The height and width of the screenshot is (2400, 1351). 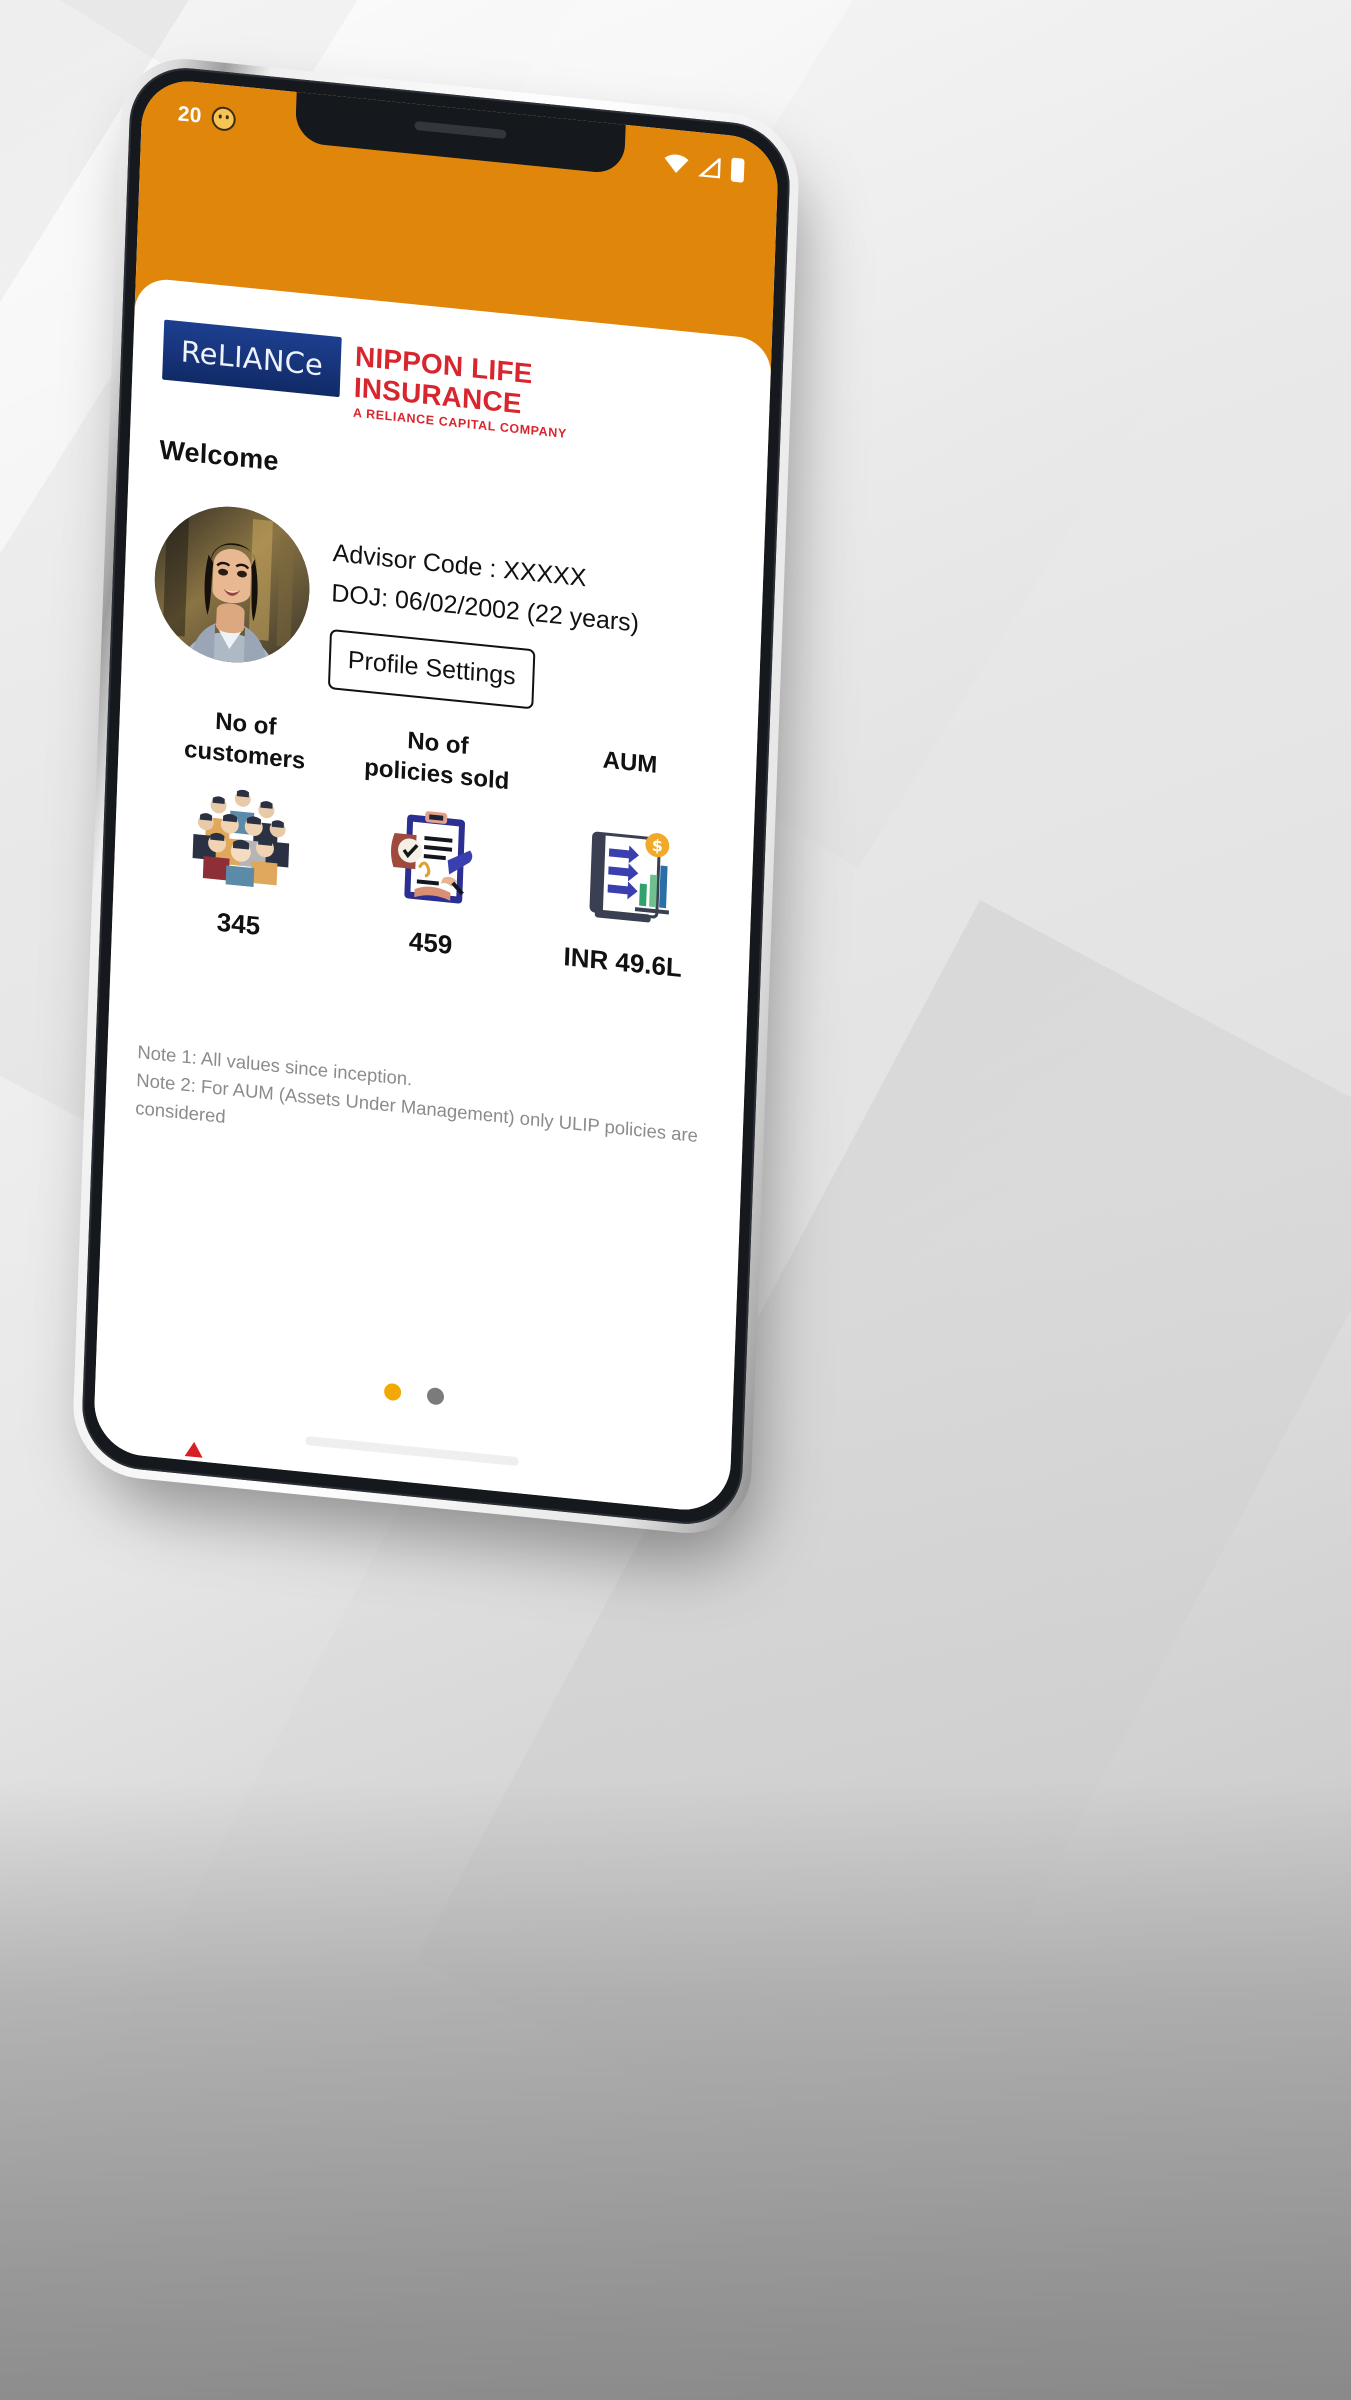 I want to click on reliance-logo-mark: ReLIANCe, so click(x=252, y=888).